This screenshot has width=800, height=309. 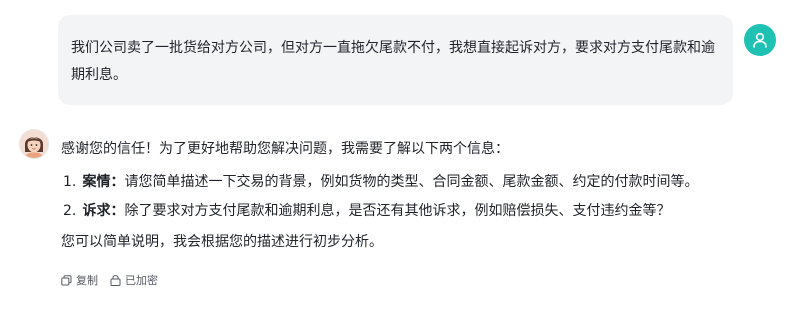 What do you see at coordinates (70, 211) in the screenshot?
I see `list-item-number: 2.` at bounding box center [70, 211].